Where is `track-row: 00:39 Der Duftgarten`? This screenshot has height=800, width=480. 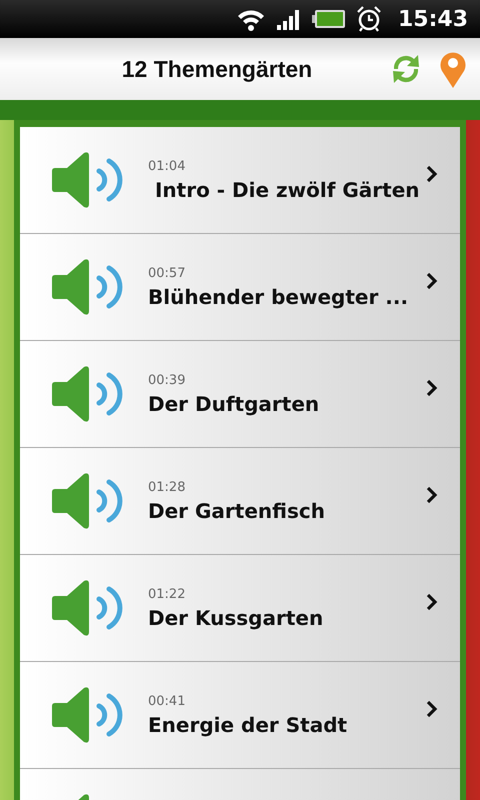 track-row: 00:39 Der Duftgarten is located at coordinates (240, 394).